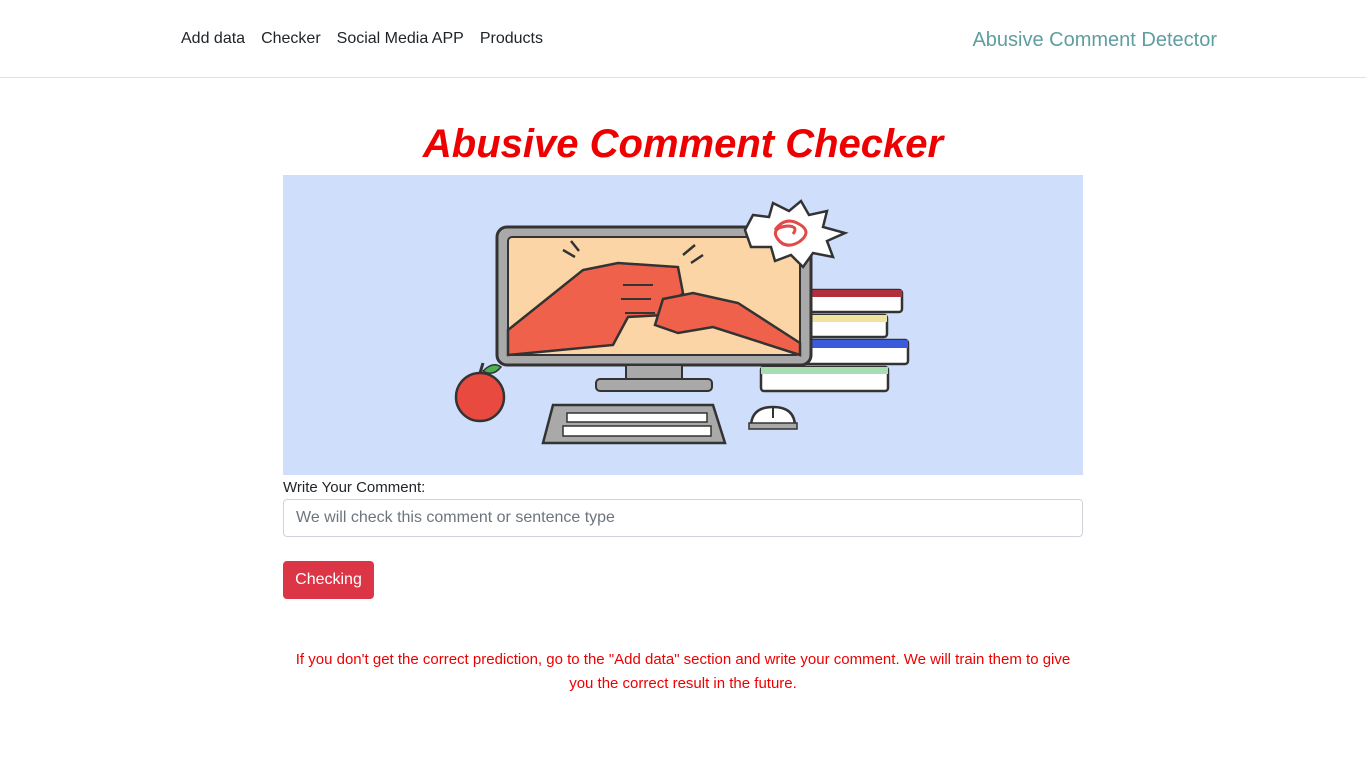 The height and width of the screenshot is (768, 1366). Describe the element at coordinates (400, 39) in the screenshot. I see `nav-link-social-media-app: Social Media APP` at that location.